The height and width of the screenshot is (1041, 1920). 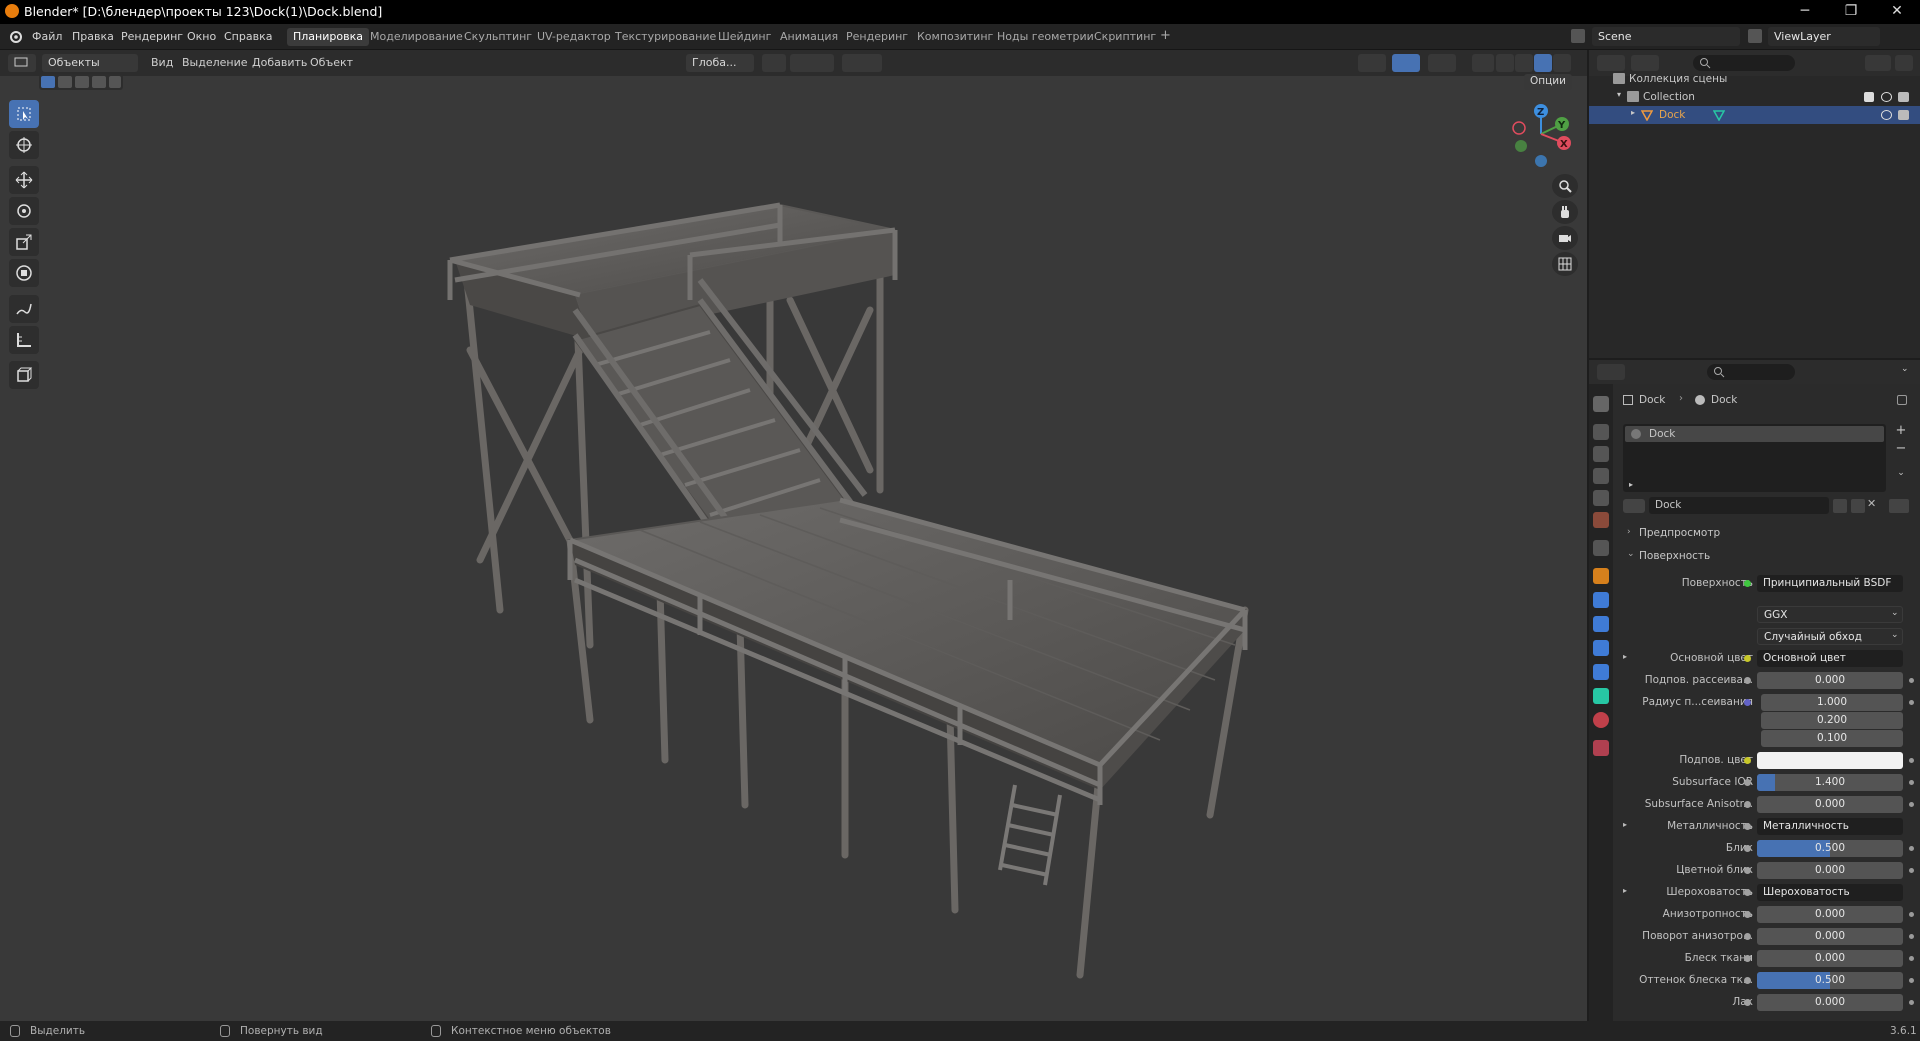 I want to click on tab-uv-editing: UV-редактор, so click(x=574, y=37).